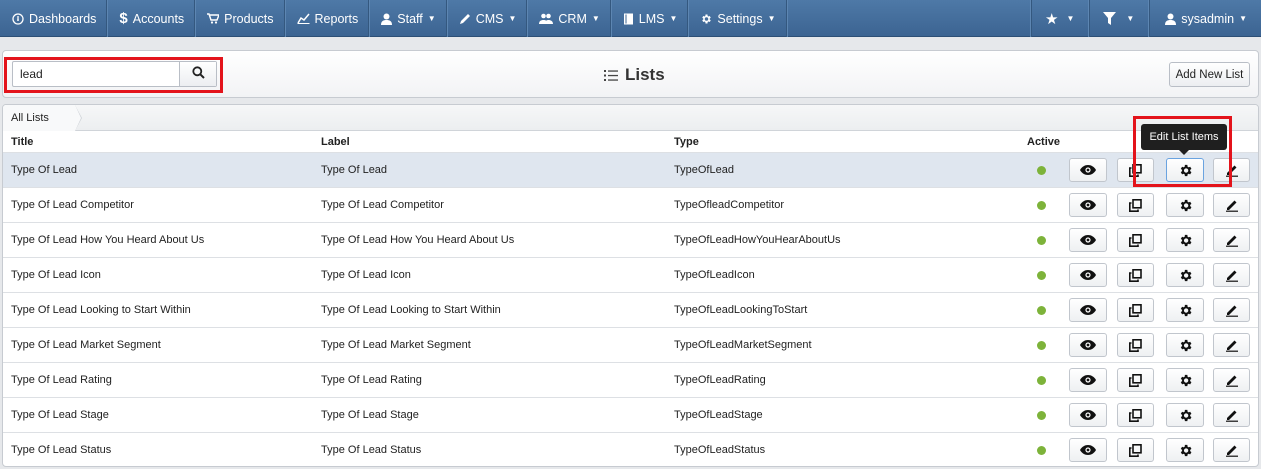 The width and height of the screenshot is (1261, 469). Describe the element at coordinates (714, 275) in the screenshot. I see `row-type: TypeOfLeadIcon` at that location.